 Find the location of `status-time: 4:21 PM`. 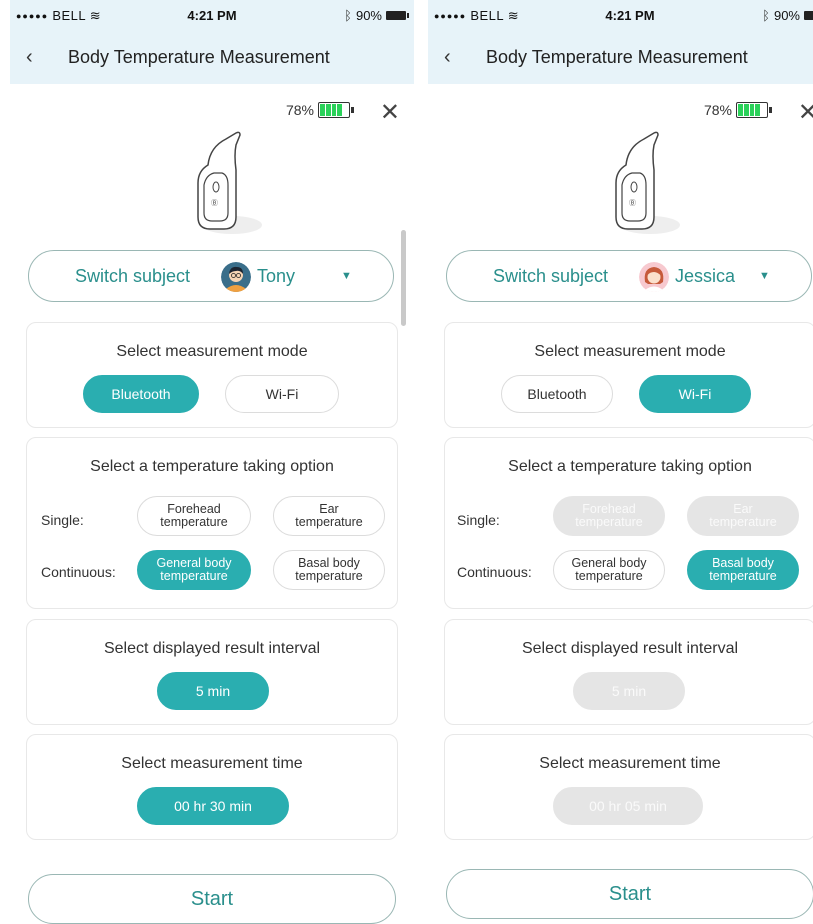

status-time: 4:21 PM is located at coordinates (630, 15).